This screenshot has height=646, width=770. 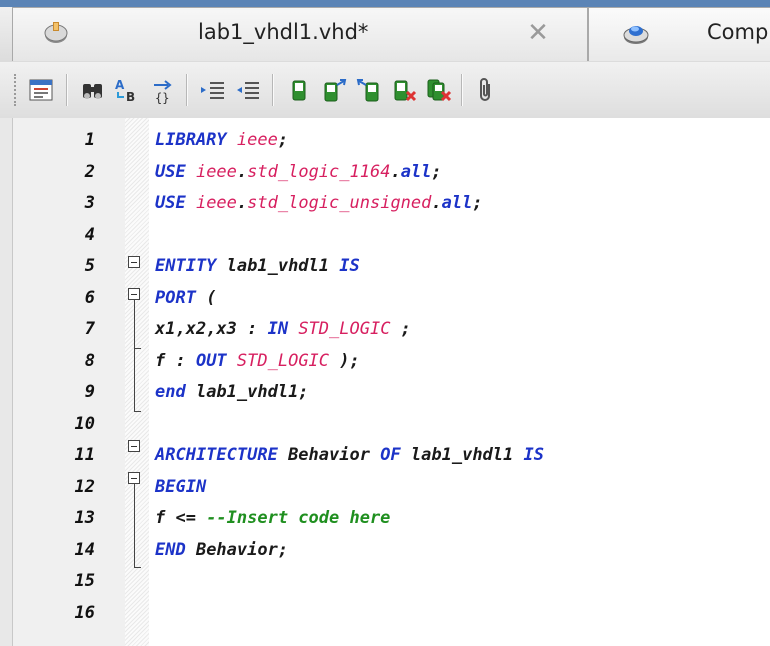 What do you see at coordinates (120, 85) in the screenshot?
I see `svg-text: A` at bounding box center [120, 85].